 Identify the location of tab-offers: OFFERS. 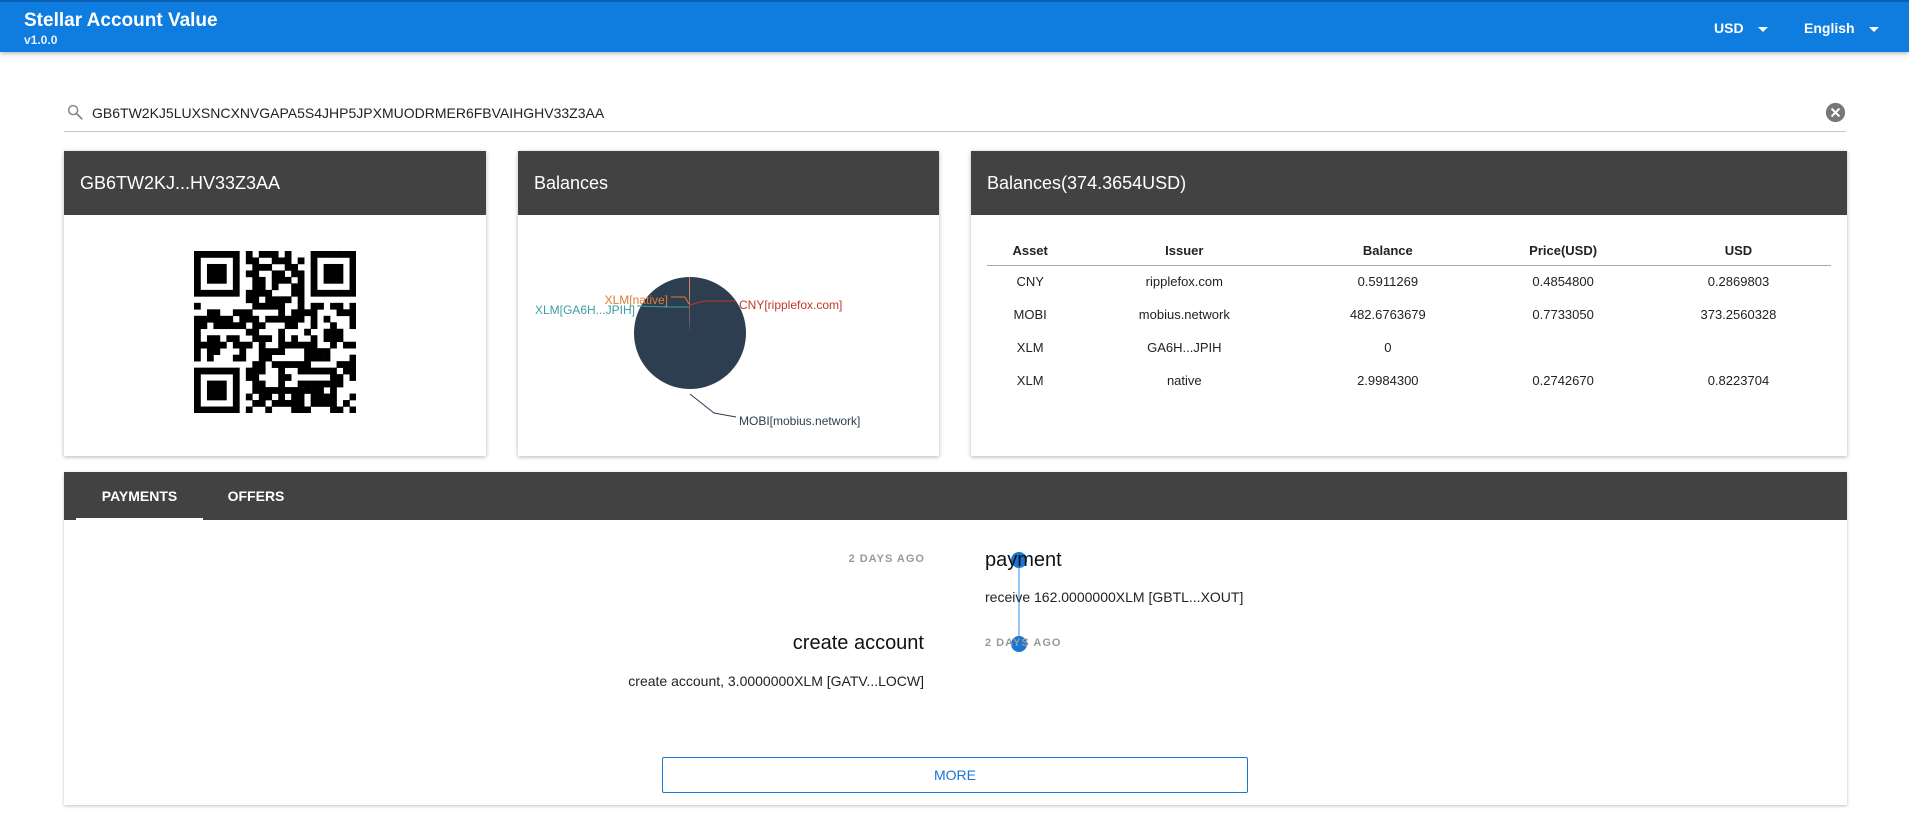
(256, 496).